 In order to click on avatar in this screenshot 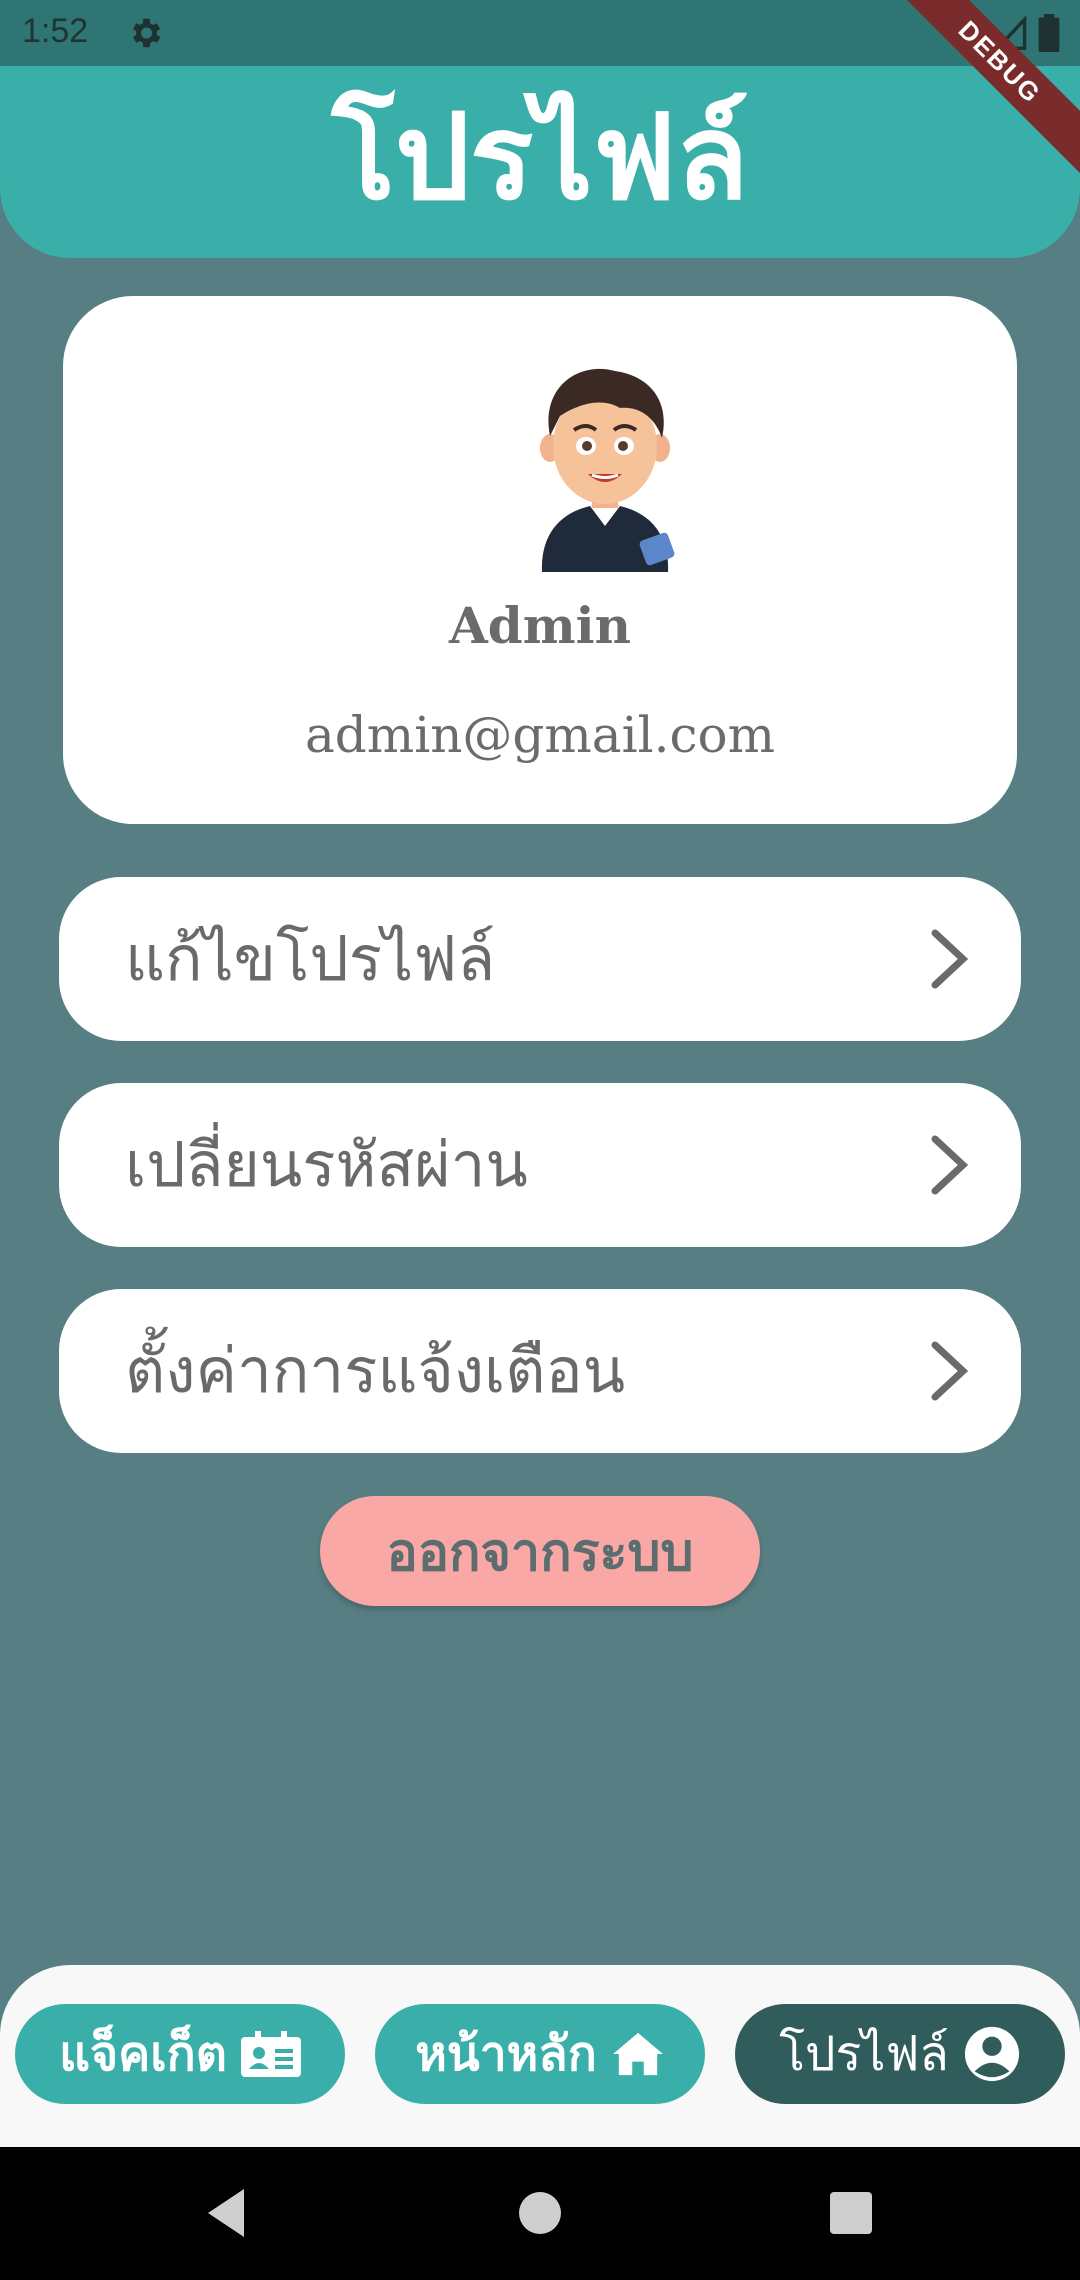, I will do `click(607, 470)`.